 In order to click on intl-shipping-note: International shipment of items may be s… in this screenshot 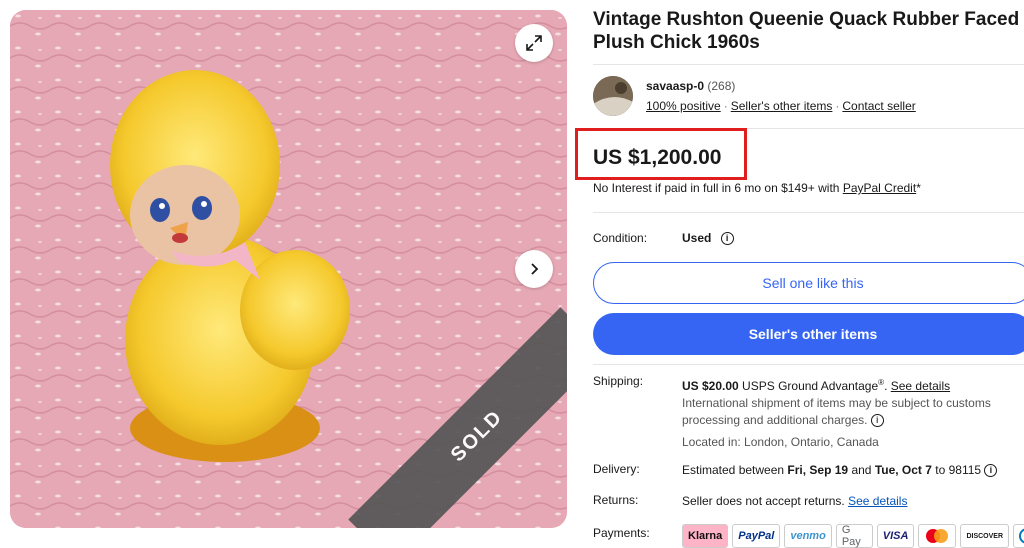, I will do `click(836, 411)`.